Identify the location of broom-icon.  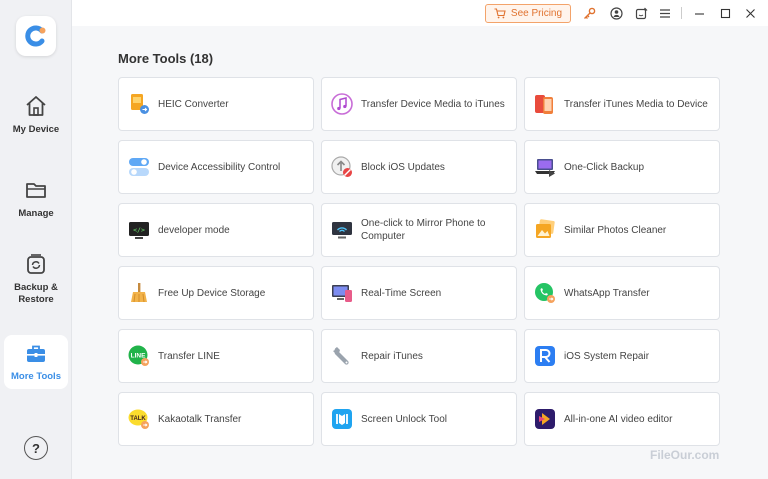
(139, 293).